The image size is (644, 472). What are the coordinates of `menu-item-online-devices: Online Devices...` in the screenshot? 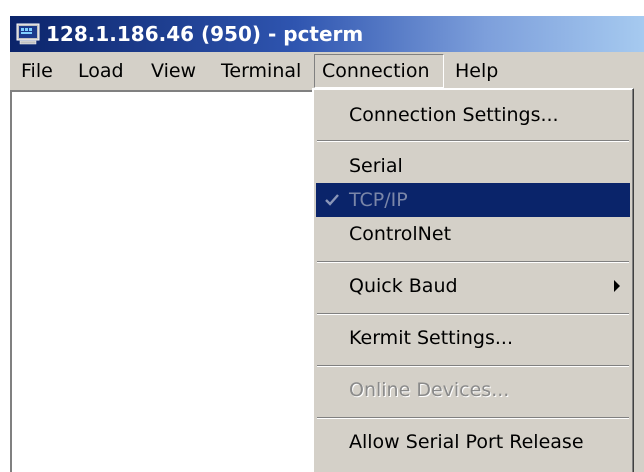 It's located at (473, 390).